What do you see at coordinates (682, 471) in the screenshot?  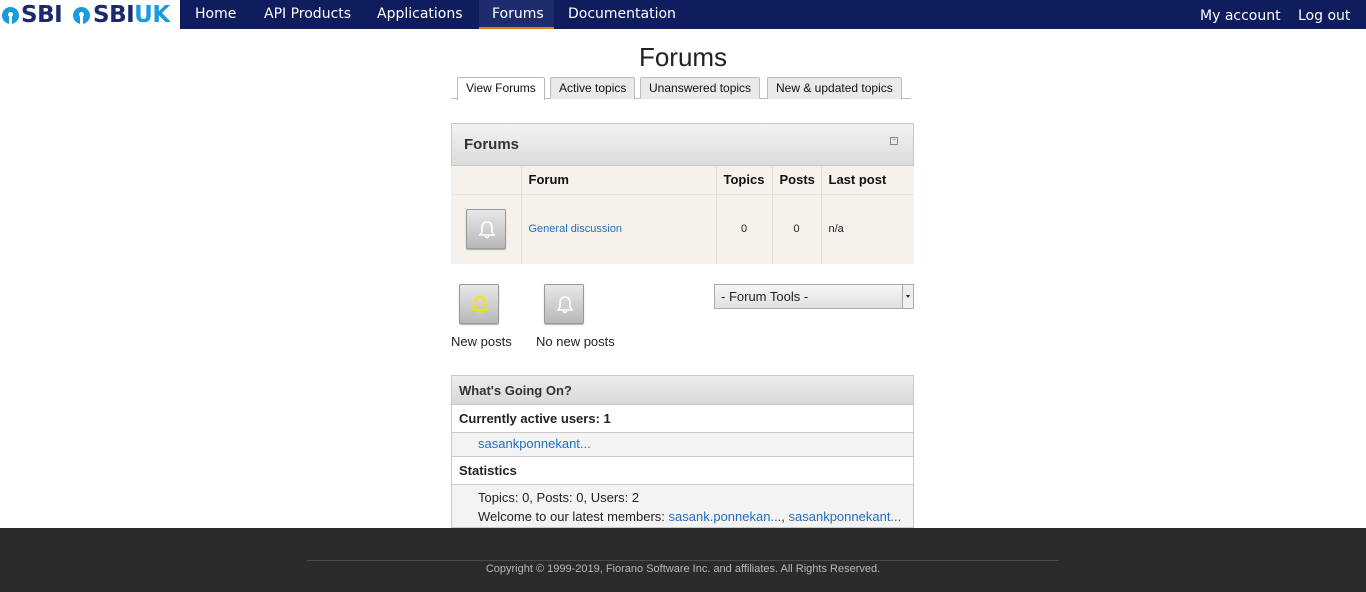 I see `statistics-heading: Statistics` at bounding box center [682, 471].